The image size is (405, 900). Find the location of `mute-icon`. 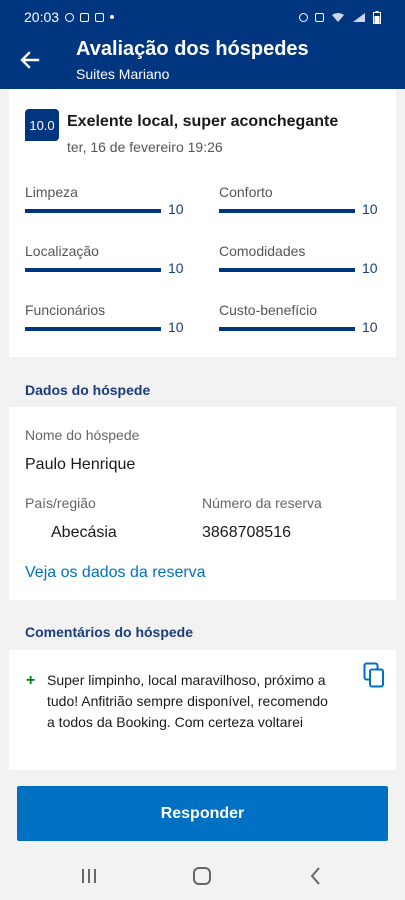

mute-icon is located at coordinates (319, 17).